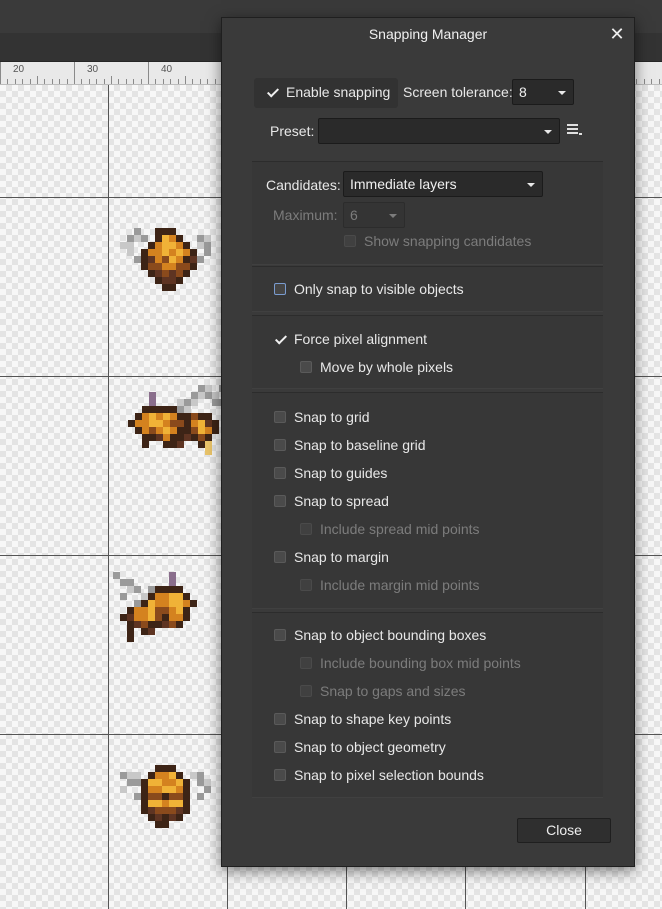  Describe the element at coordinates (322, 417) in the screenshot. I see `snap-grid-checkbox: Snap to grid` at that location.